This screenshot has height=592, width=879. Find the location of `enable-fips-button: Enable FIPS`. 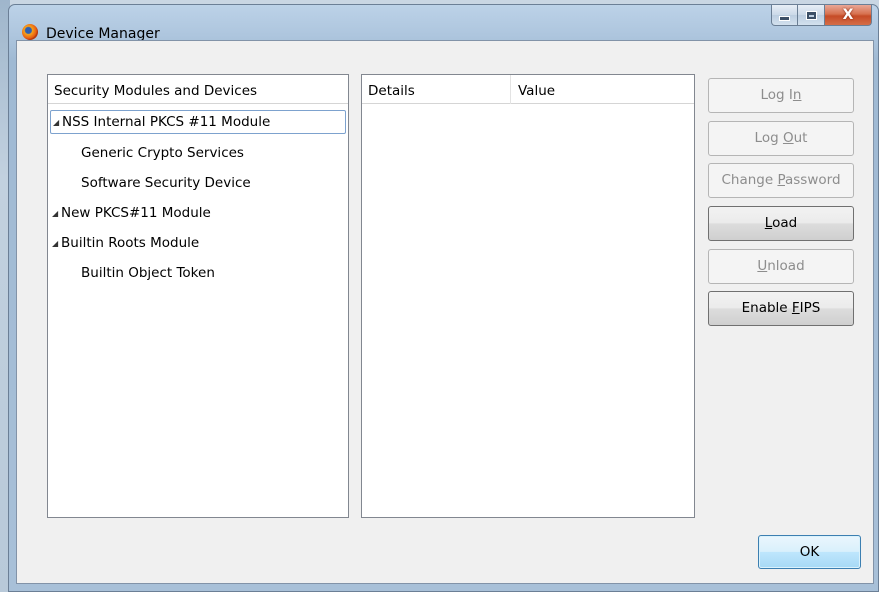

enable-fips-button: Enable FIPS is located at coordinates (781, 308).